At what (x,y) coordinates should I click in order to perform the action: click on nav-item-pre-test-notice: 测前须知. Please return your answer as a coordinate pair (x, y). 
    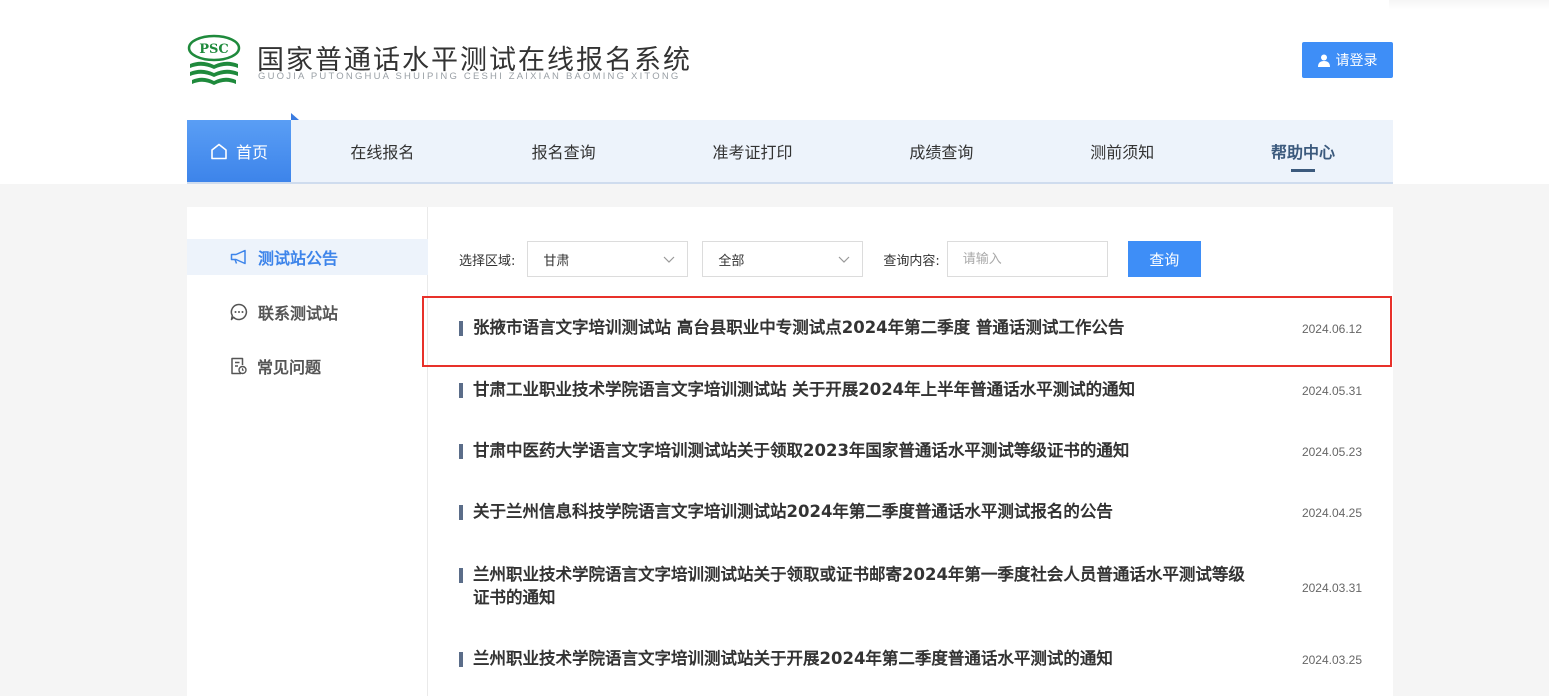
    Looking at the image, I should click on (1122, 151).